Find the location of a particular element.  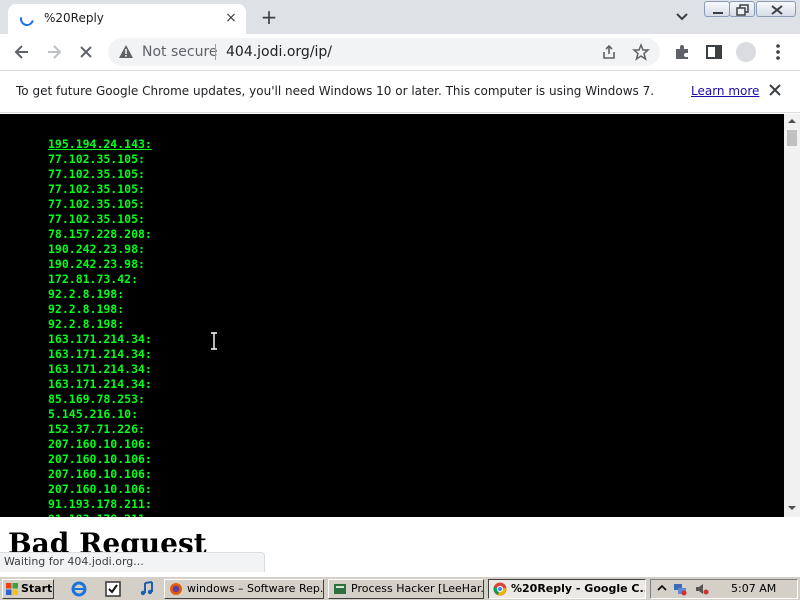

browser-toolbar: Not secure 404.jodi.org/ip/ is located at coordinates (400, 52).